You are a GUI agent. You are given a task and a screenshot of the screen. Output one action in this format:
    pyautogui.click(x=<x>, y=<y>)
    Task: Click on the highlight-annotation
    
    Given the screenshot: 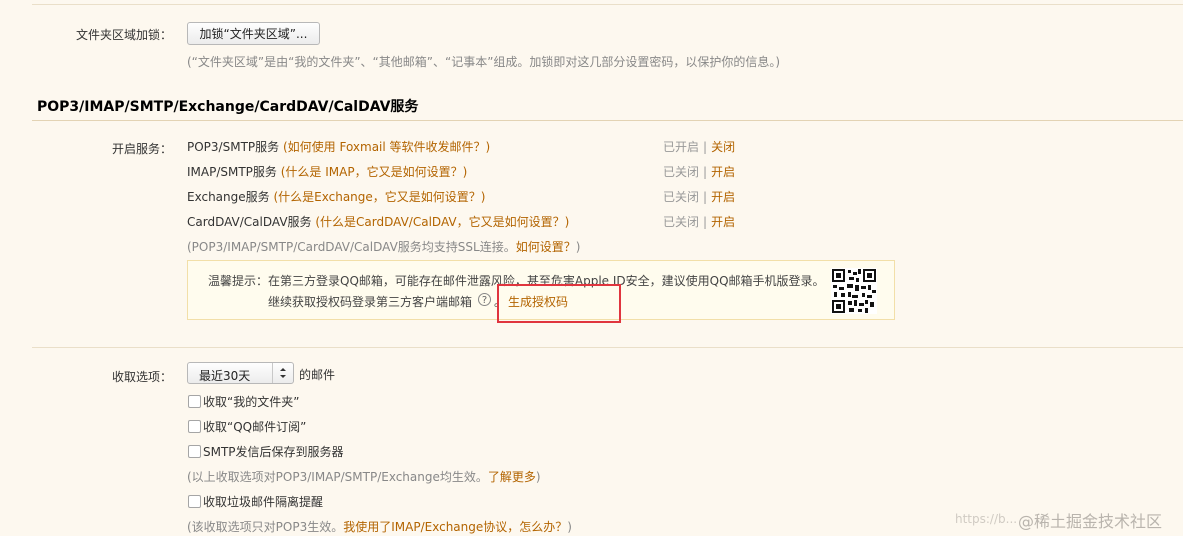 What is the action you would take?
    pyautogui.click(x=559, y=303)
    